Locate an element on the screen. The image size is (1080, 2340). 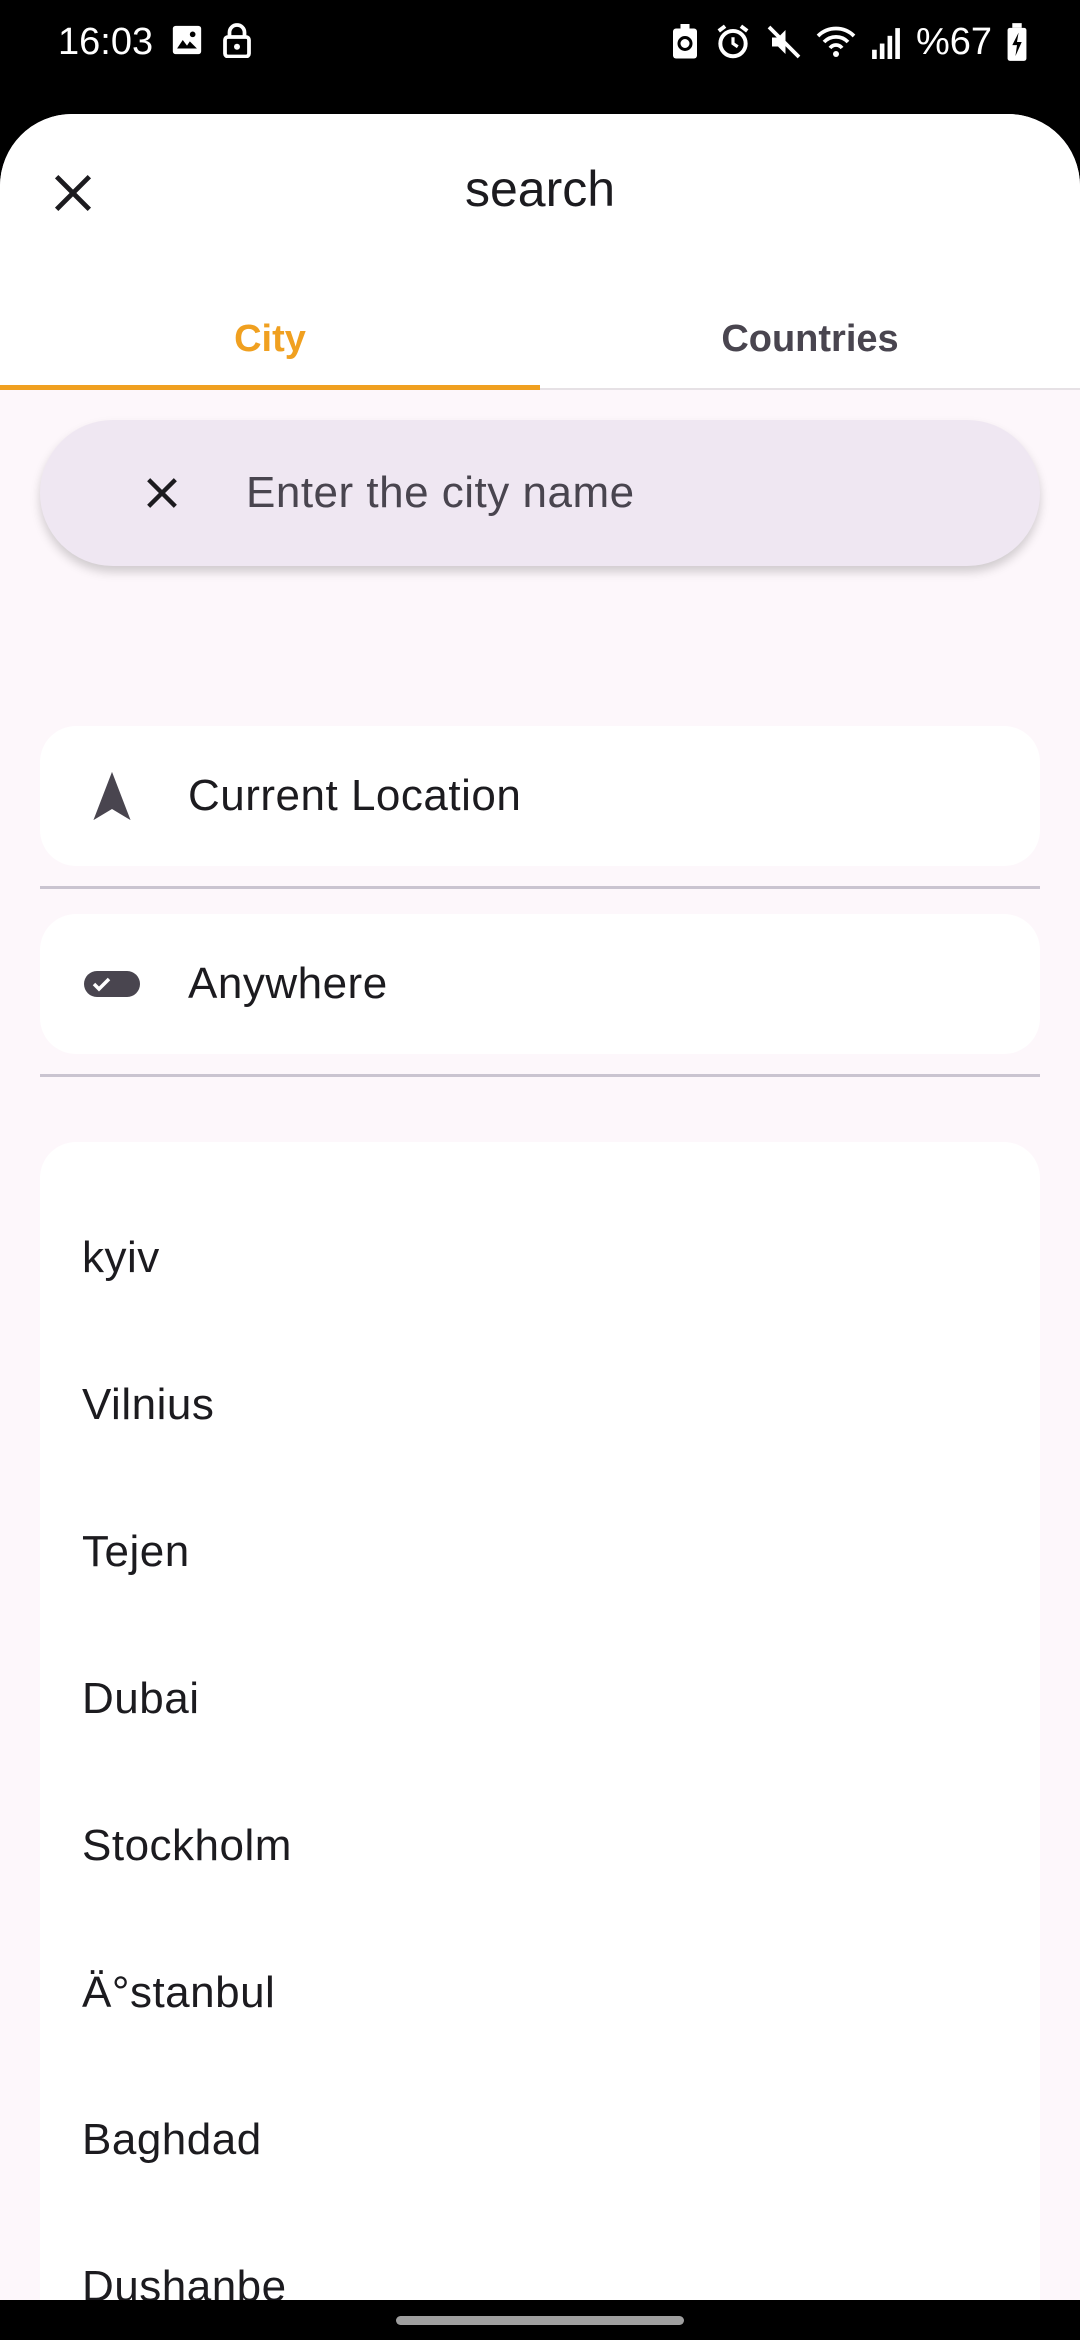
tab-countries: Countries is located at coordinates (810, 339).